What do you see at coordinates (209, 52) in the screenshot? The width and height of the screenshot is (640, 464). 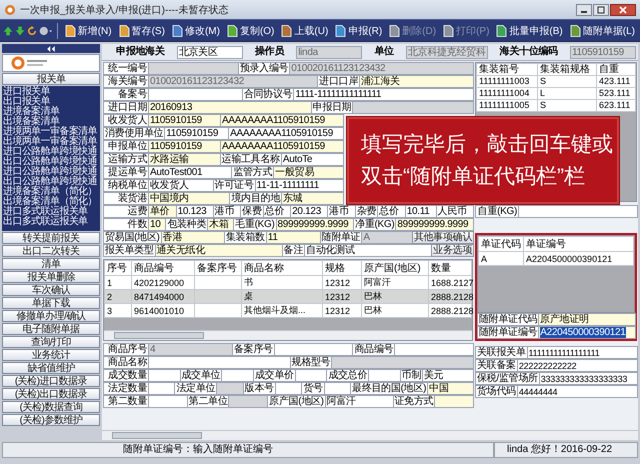 I see `input-field: 北京关区` at bounding box center [209, 52].